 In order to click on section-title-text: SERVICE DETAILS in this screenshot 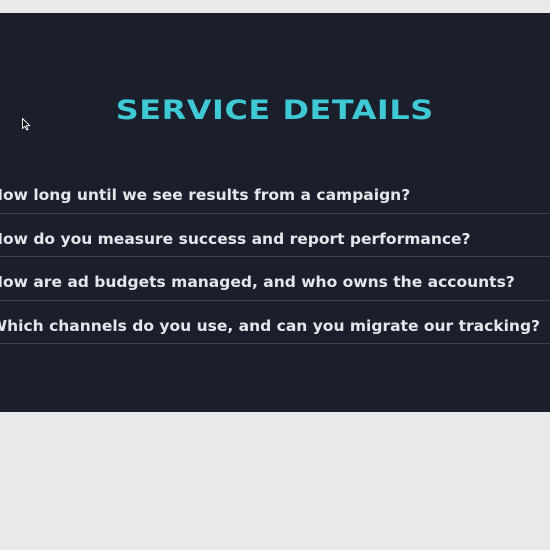, I will do `click(275, 110)`.